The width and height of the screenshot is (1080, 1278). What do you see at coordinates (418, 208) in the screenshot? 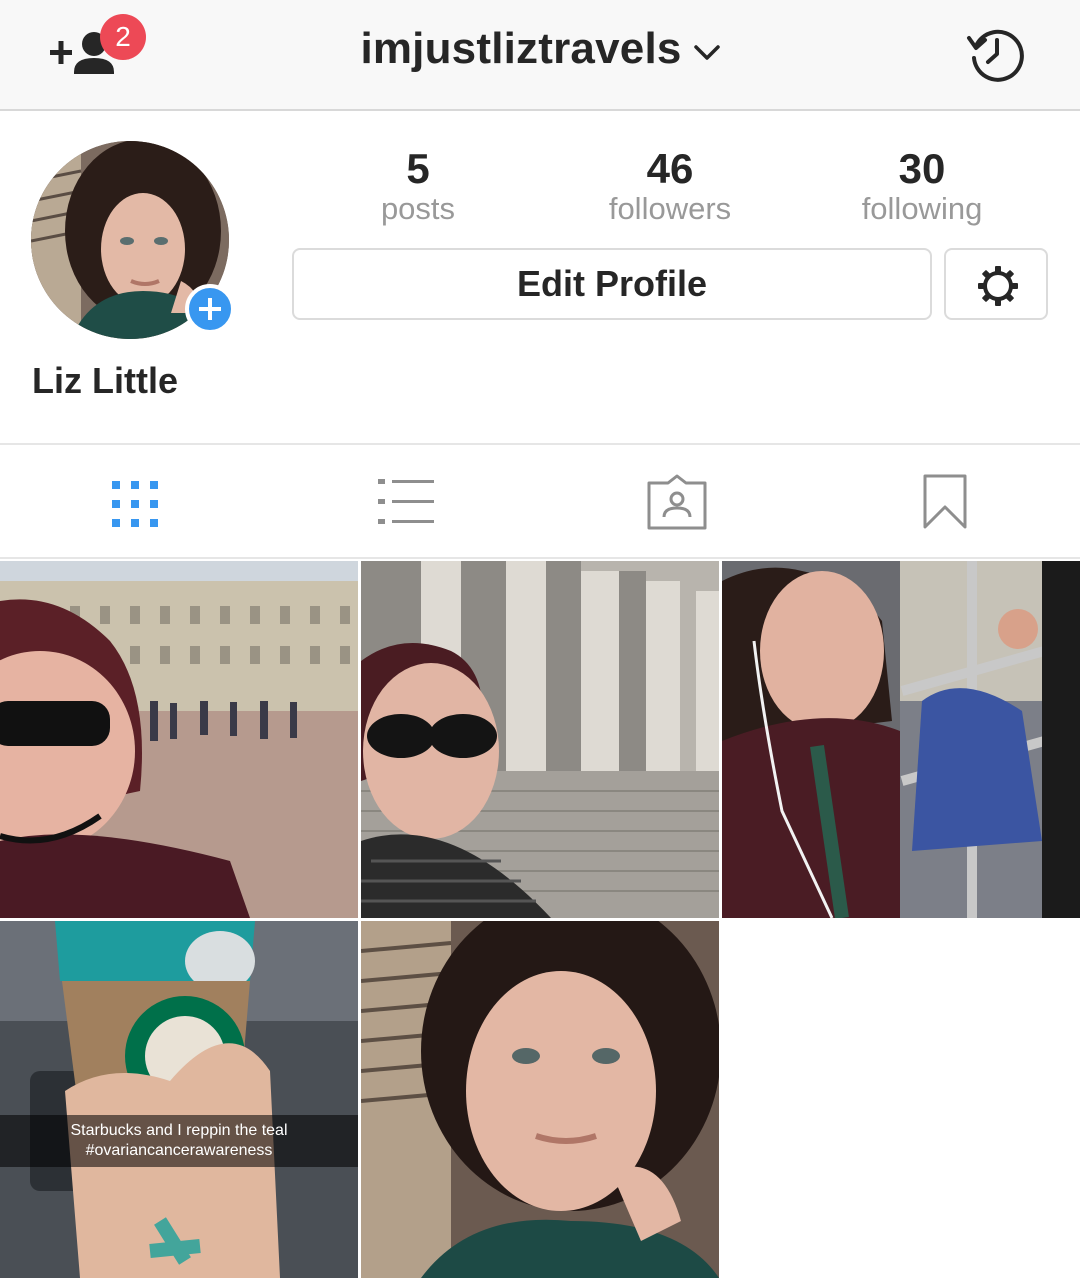
I see `posts-label: posts` at bounding box center [418, 208].